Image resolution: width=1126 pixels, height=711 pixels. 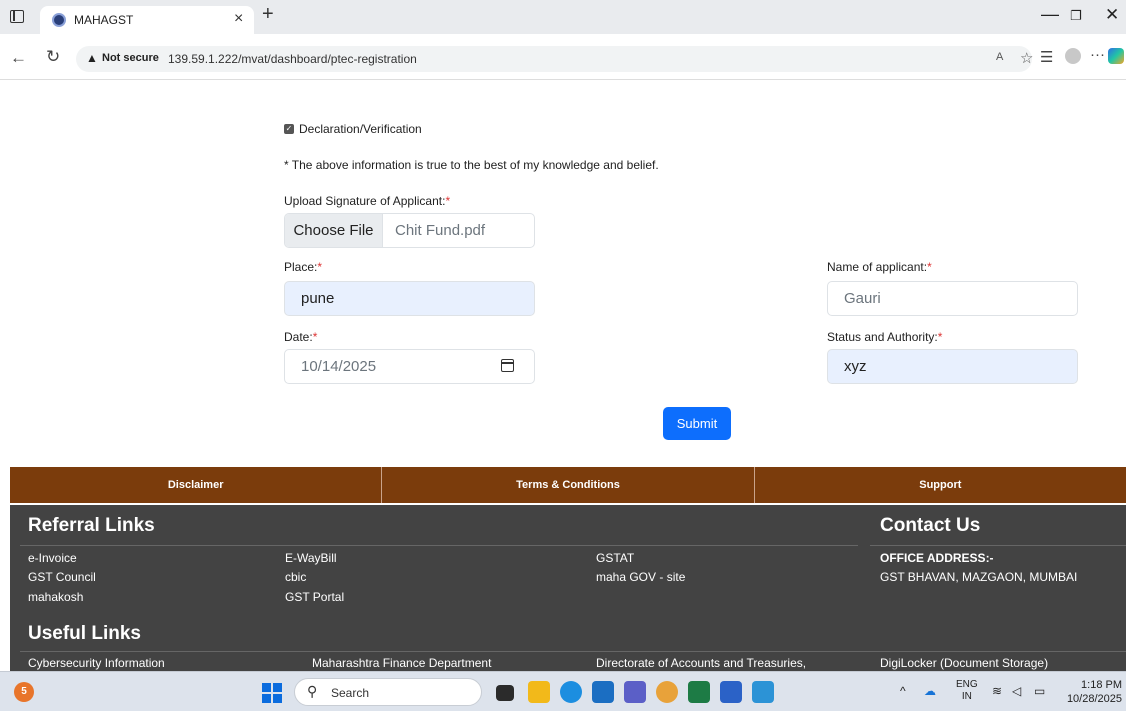 What do you see at coordinates (699, 692) in the screenshot?
I see `excel-icon` at bounding box center [699, 692].